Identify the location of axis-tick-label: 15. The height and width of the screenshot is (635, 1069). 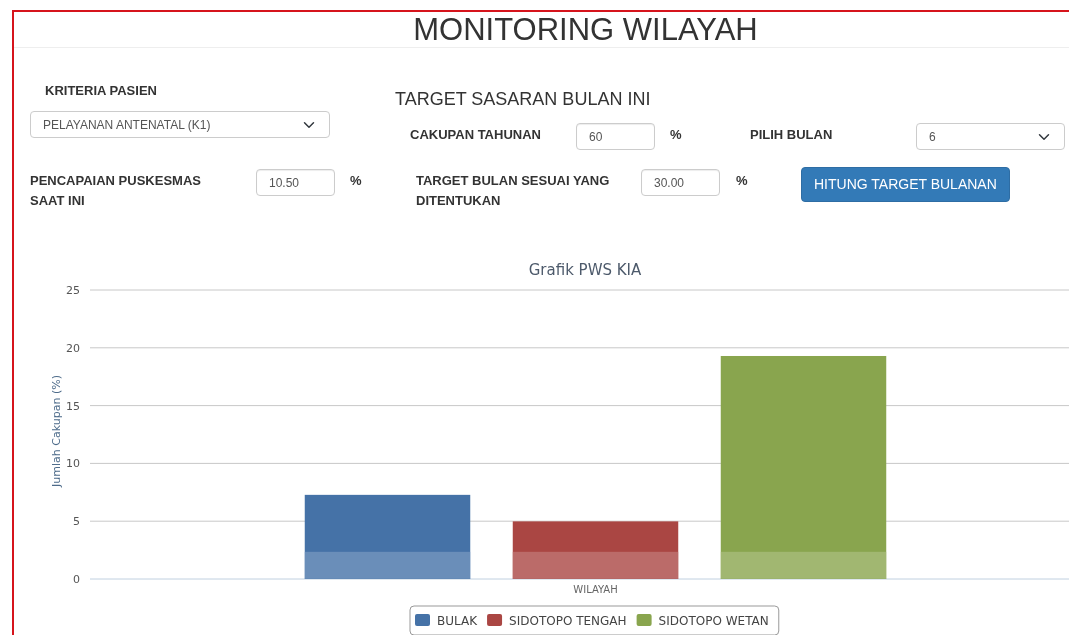
(73, 406).